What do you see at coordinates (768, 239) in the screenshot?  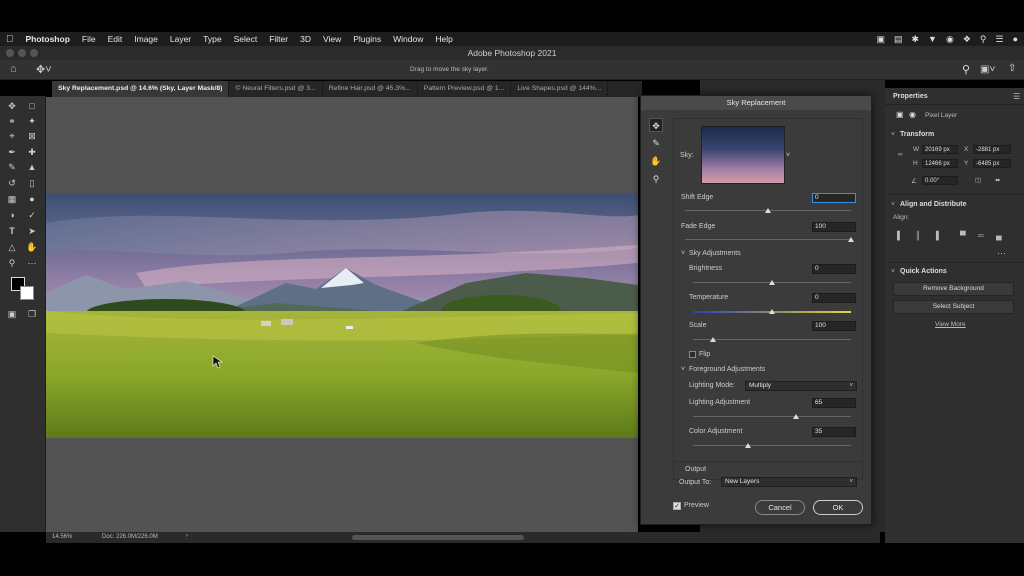 I see `fade-edge-slider-track` at bounding box center [768, 239].